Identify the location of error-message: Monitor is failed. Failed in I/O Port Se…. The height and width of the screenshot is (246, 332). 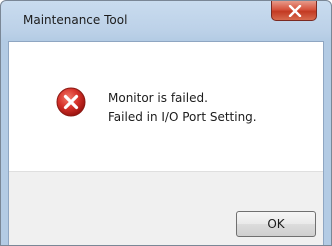
(182, 108).